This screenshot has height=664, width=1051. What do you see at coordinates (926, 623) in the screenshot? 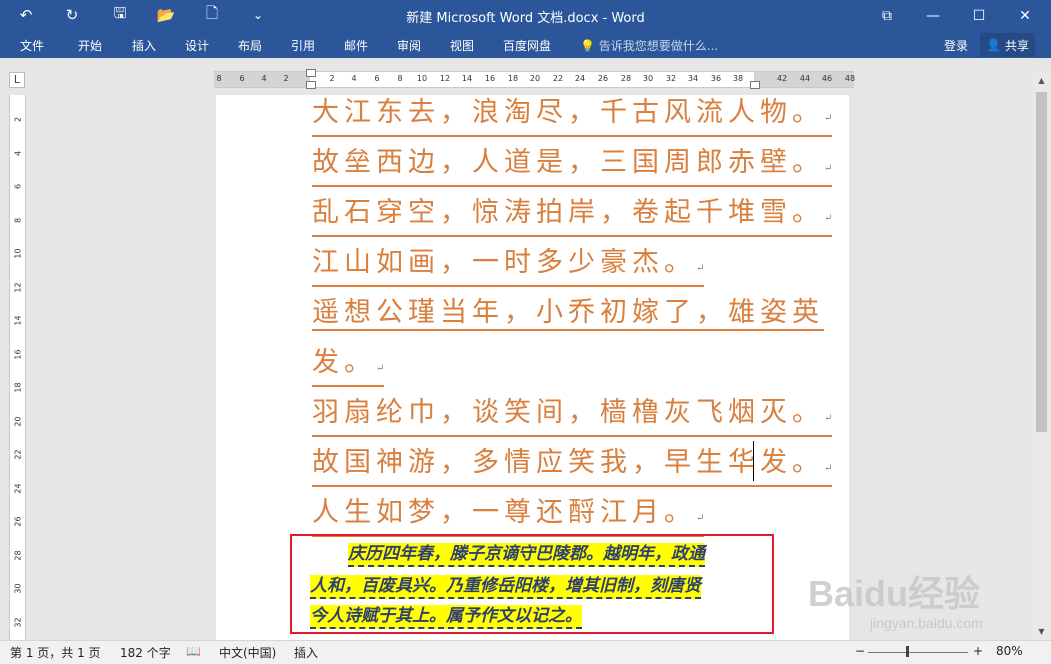
I see `baidu-watermark-url: jingyan.baidu.com` at bounding box center [926, 623].